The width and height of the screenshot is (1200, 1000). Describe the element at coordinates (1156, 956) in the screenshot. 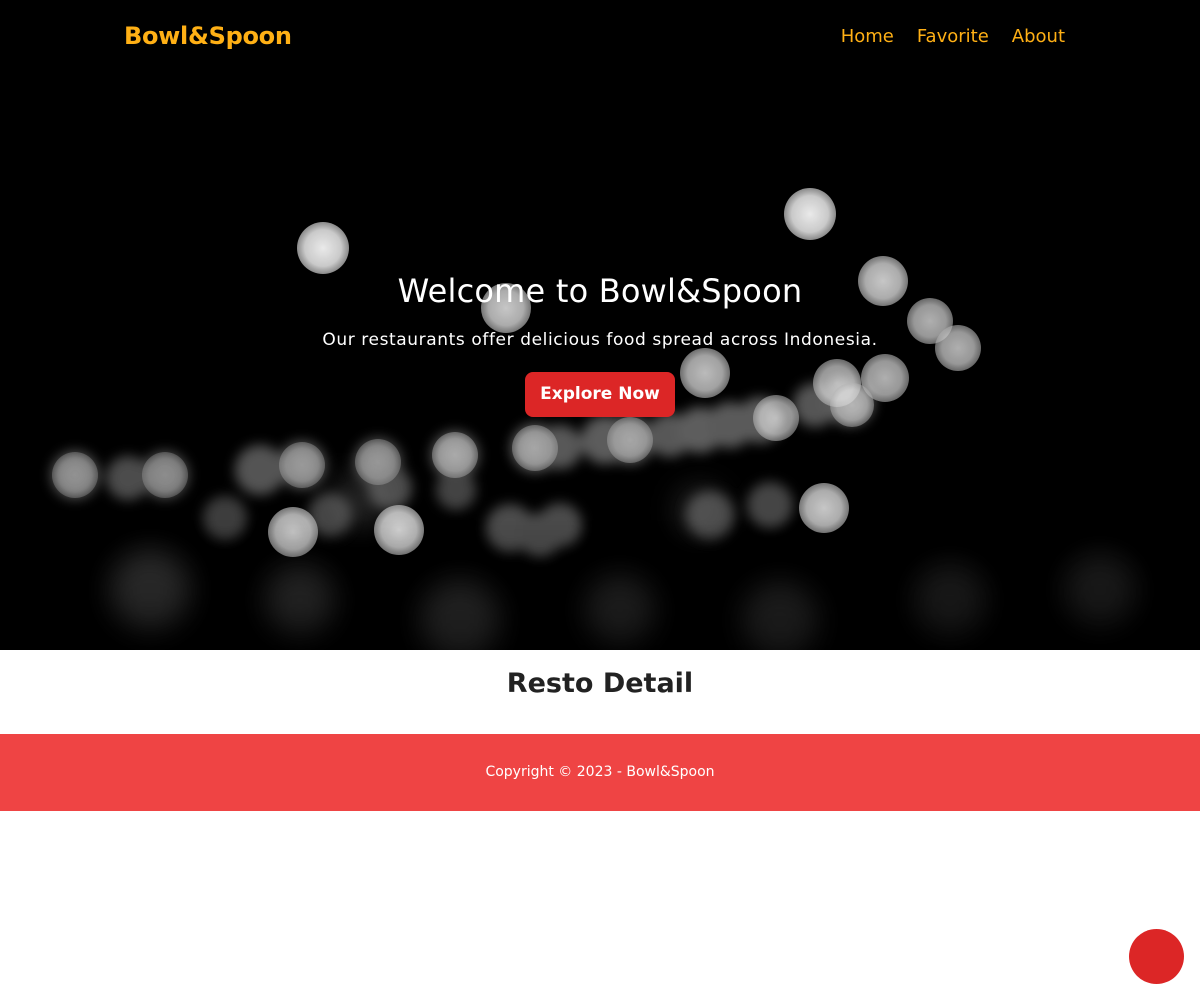

I see `chat-bubble-icon` at that location.